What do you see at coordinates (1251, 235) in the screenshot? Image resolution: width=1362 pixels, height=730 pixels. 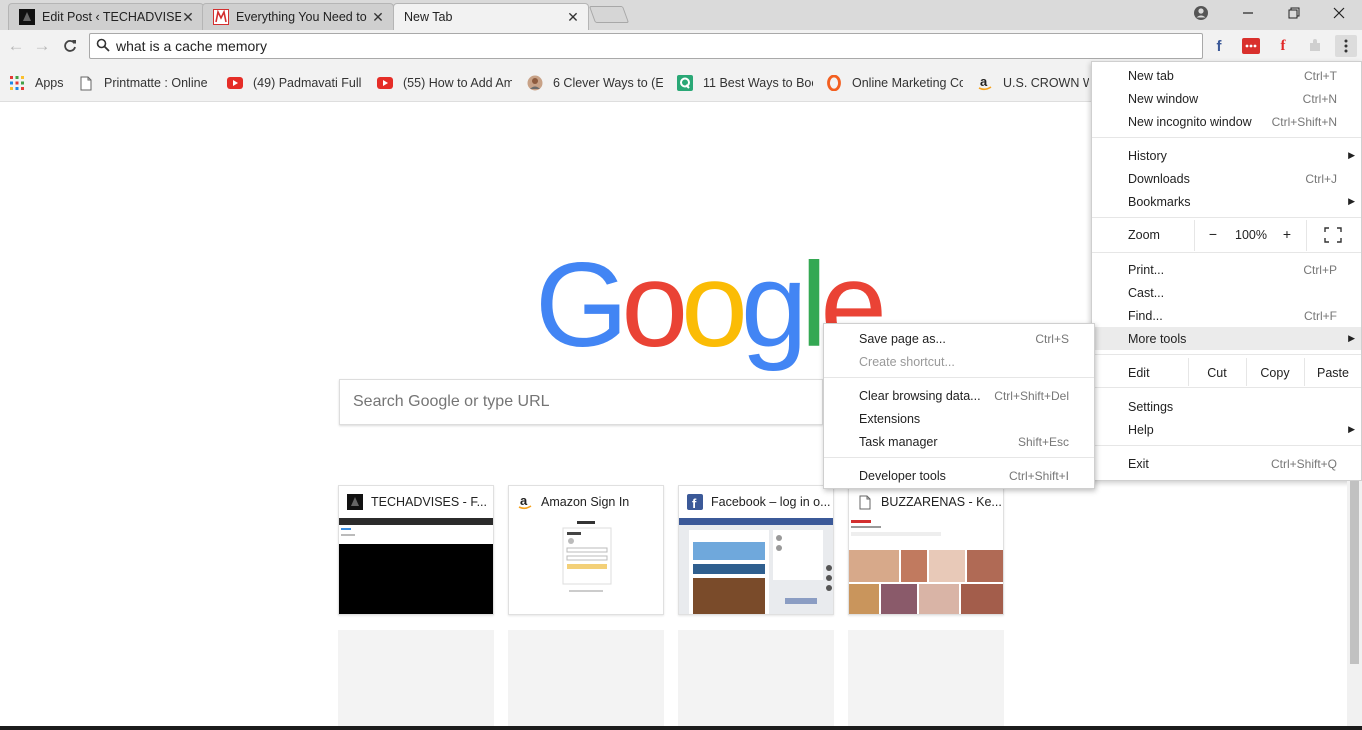 I see `zoom-level: 100%` at bounding box center [1251, 235].